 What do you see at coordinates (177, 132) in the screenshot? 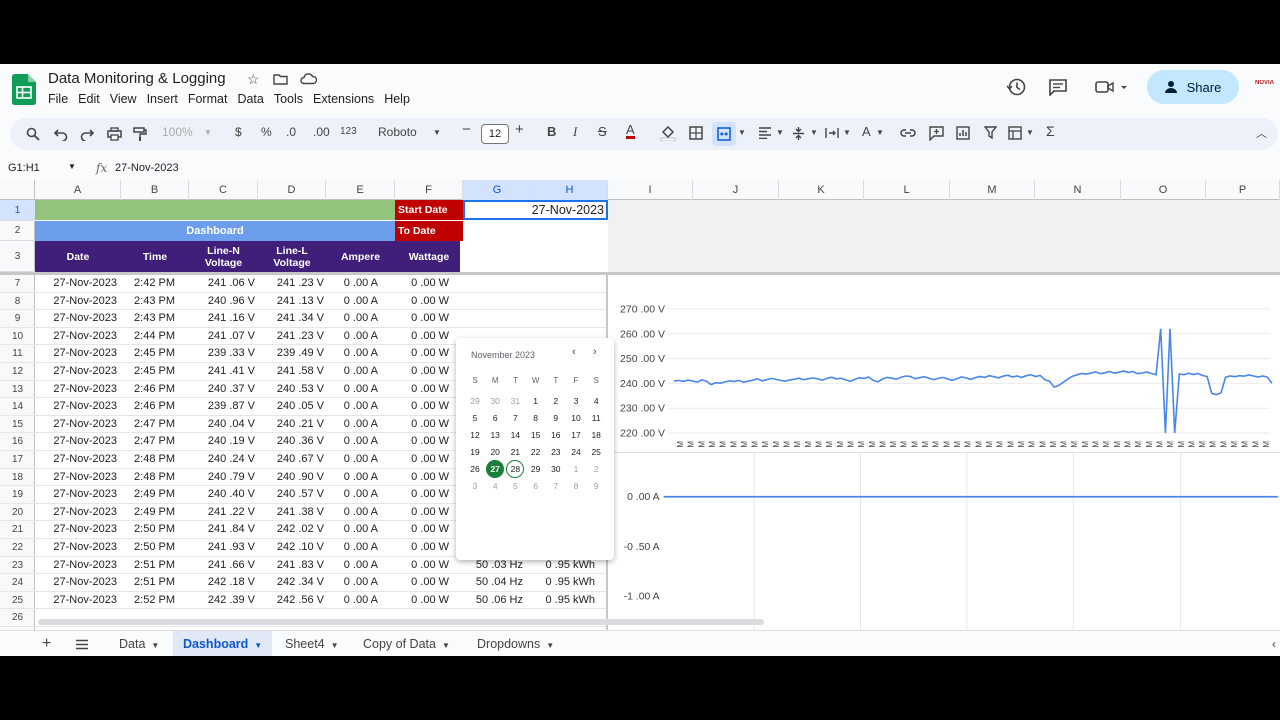
I see `zoom-select: 100%` at bounding box center [177, 132].